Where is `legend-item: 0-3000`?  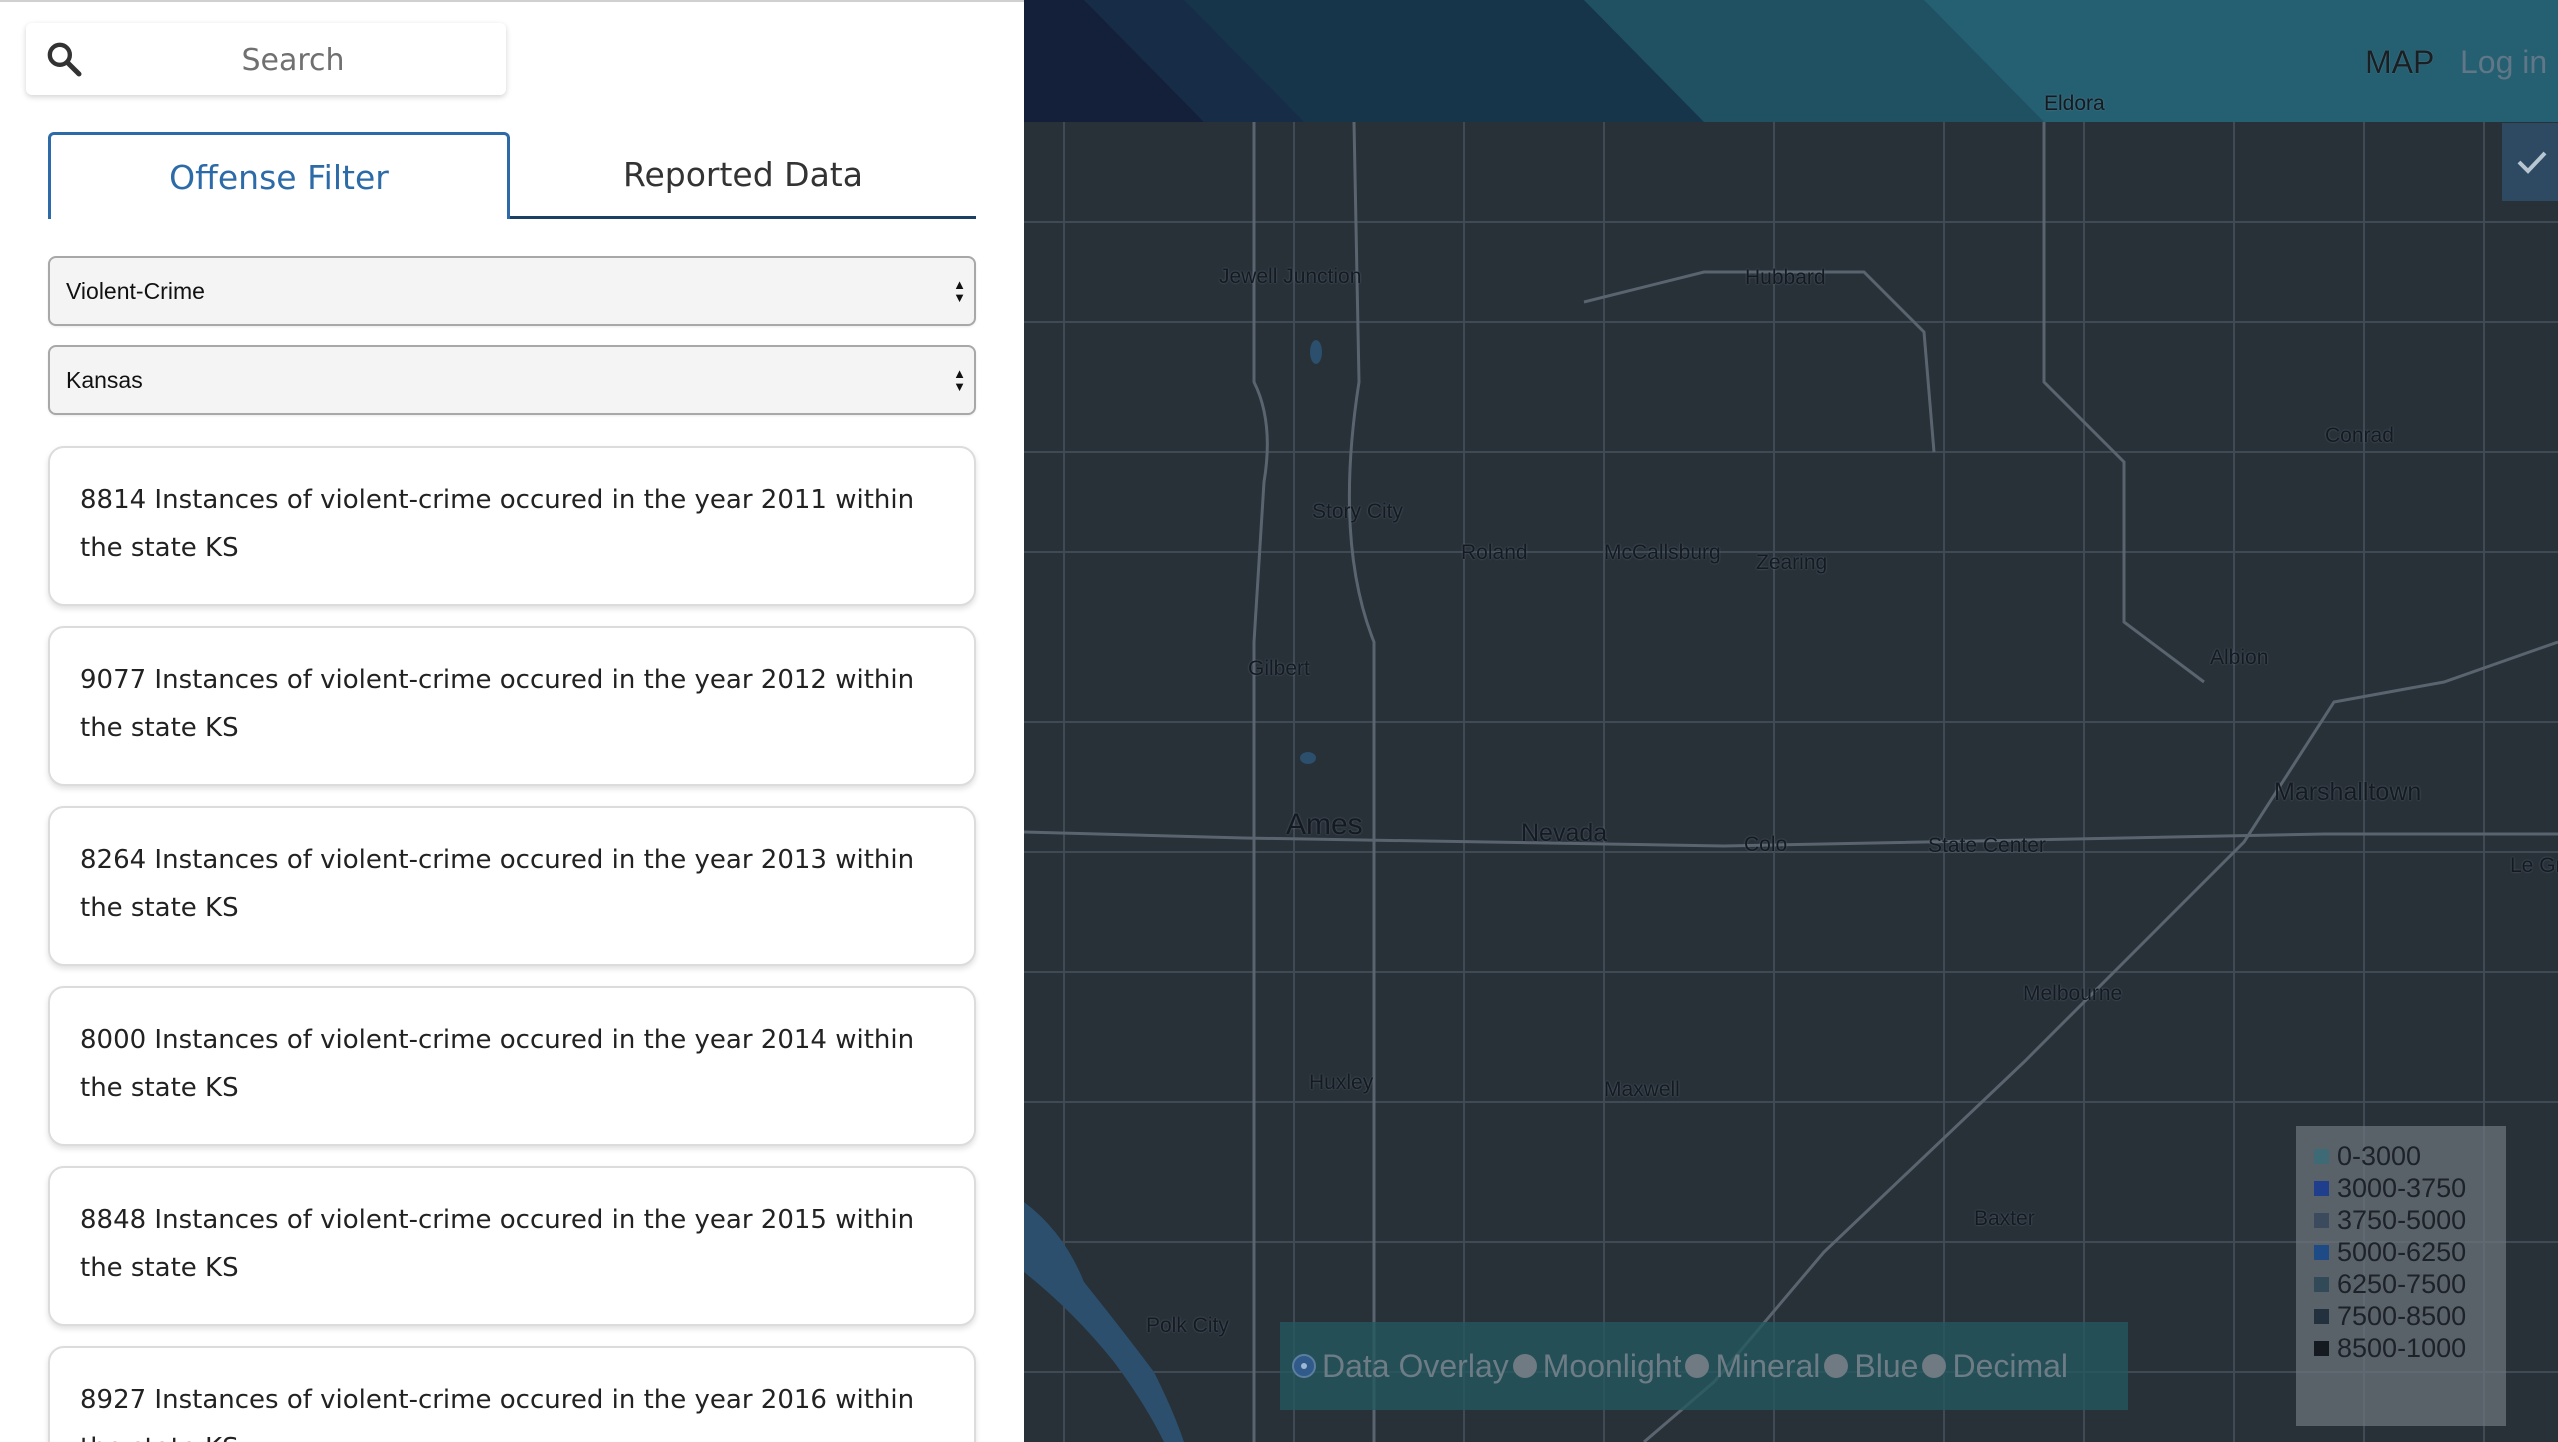 legend-item: 0-3000 is located at coordinates (2401, 1156).